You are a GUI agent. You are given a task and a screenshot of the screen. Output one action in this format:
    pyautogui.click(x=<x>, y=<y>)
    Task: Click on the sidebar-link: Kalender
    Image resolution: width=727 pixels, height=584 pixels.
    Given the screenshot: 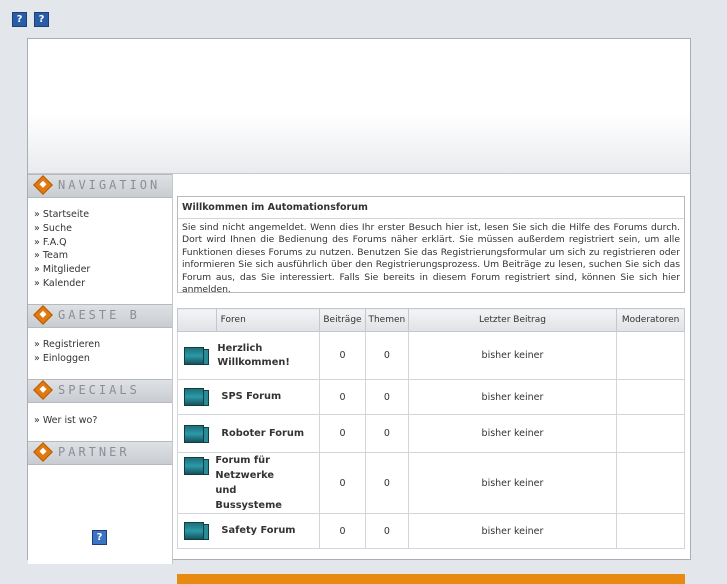 What is the action you would take?
    pyautogui.click(x=64, y=283)
    